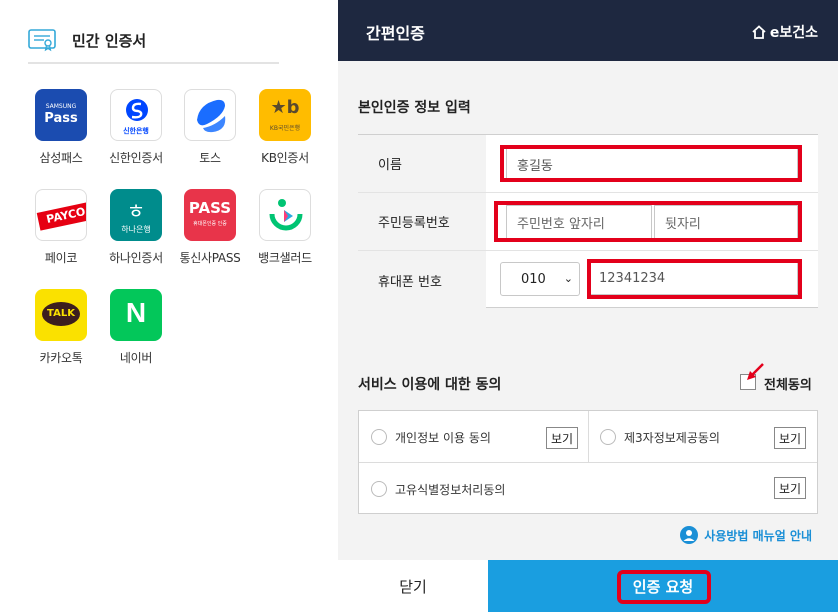 The height and width of the screenshot is (612, 838). Describe the element at coordinates (431, 437) in the screenshot. I see `agree-privacy: 개인정보 이용 동의` at that location.